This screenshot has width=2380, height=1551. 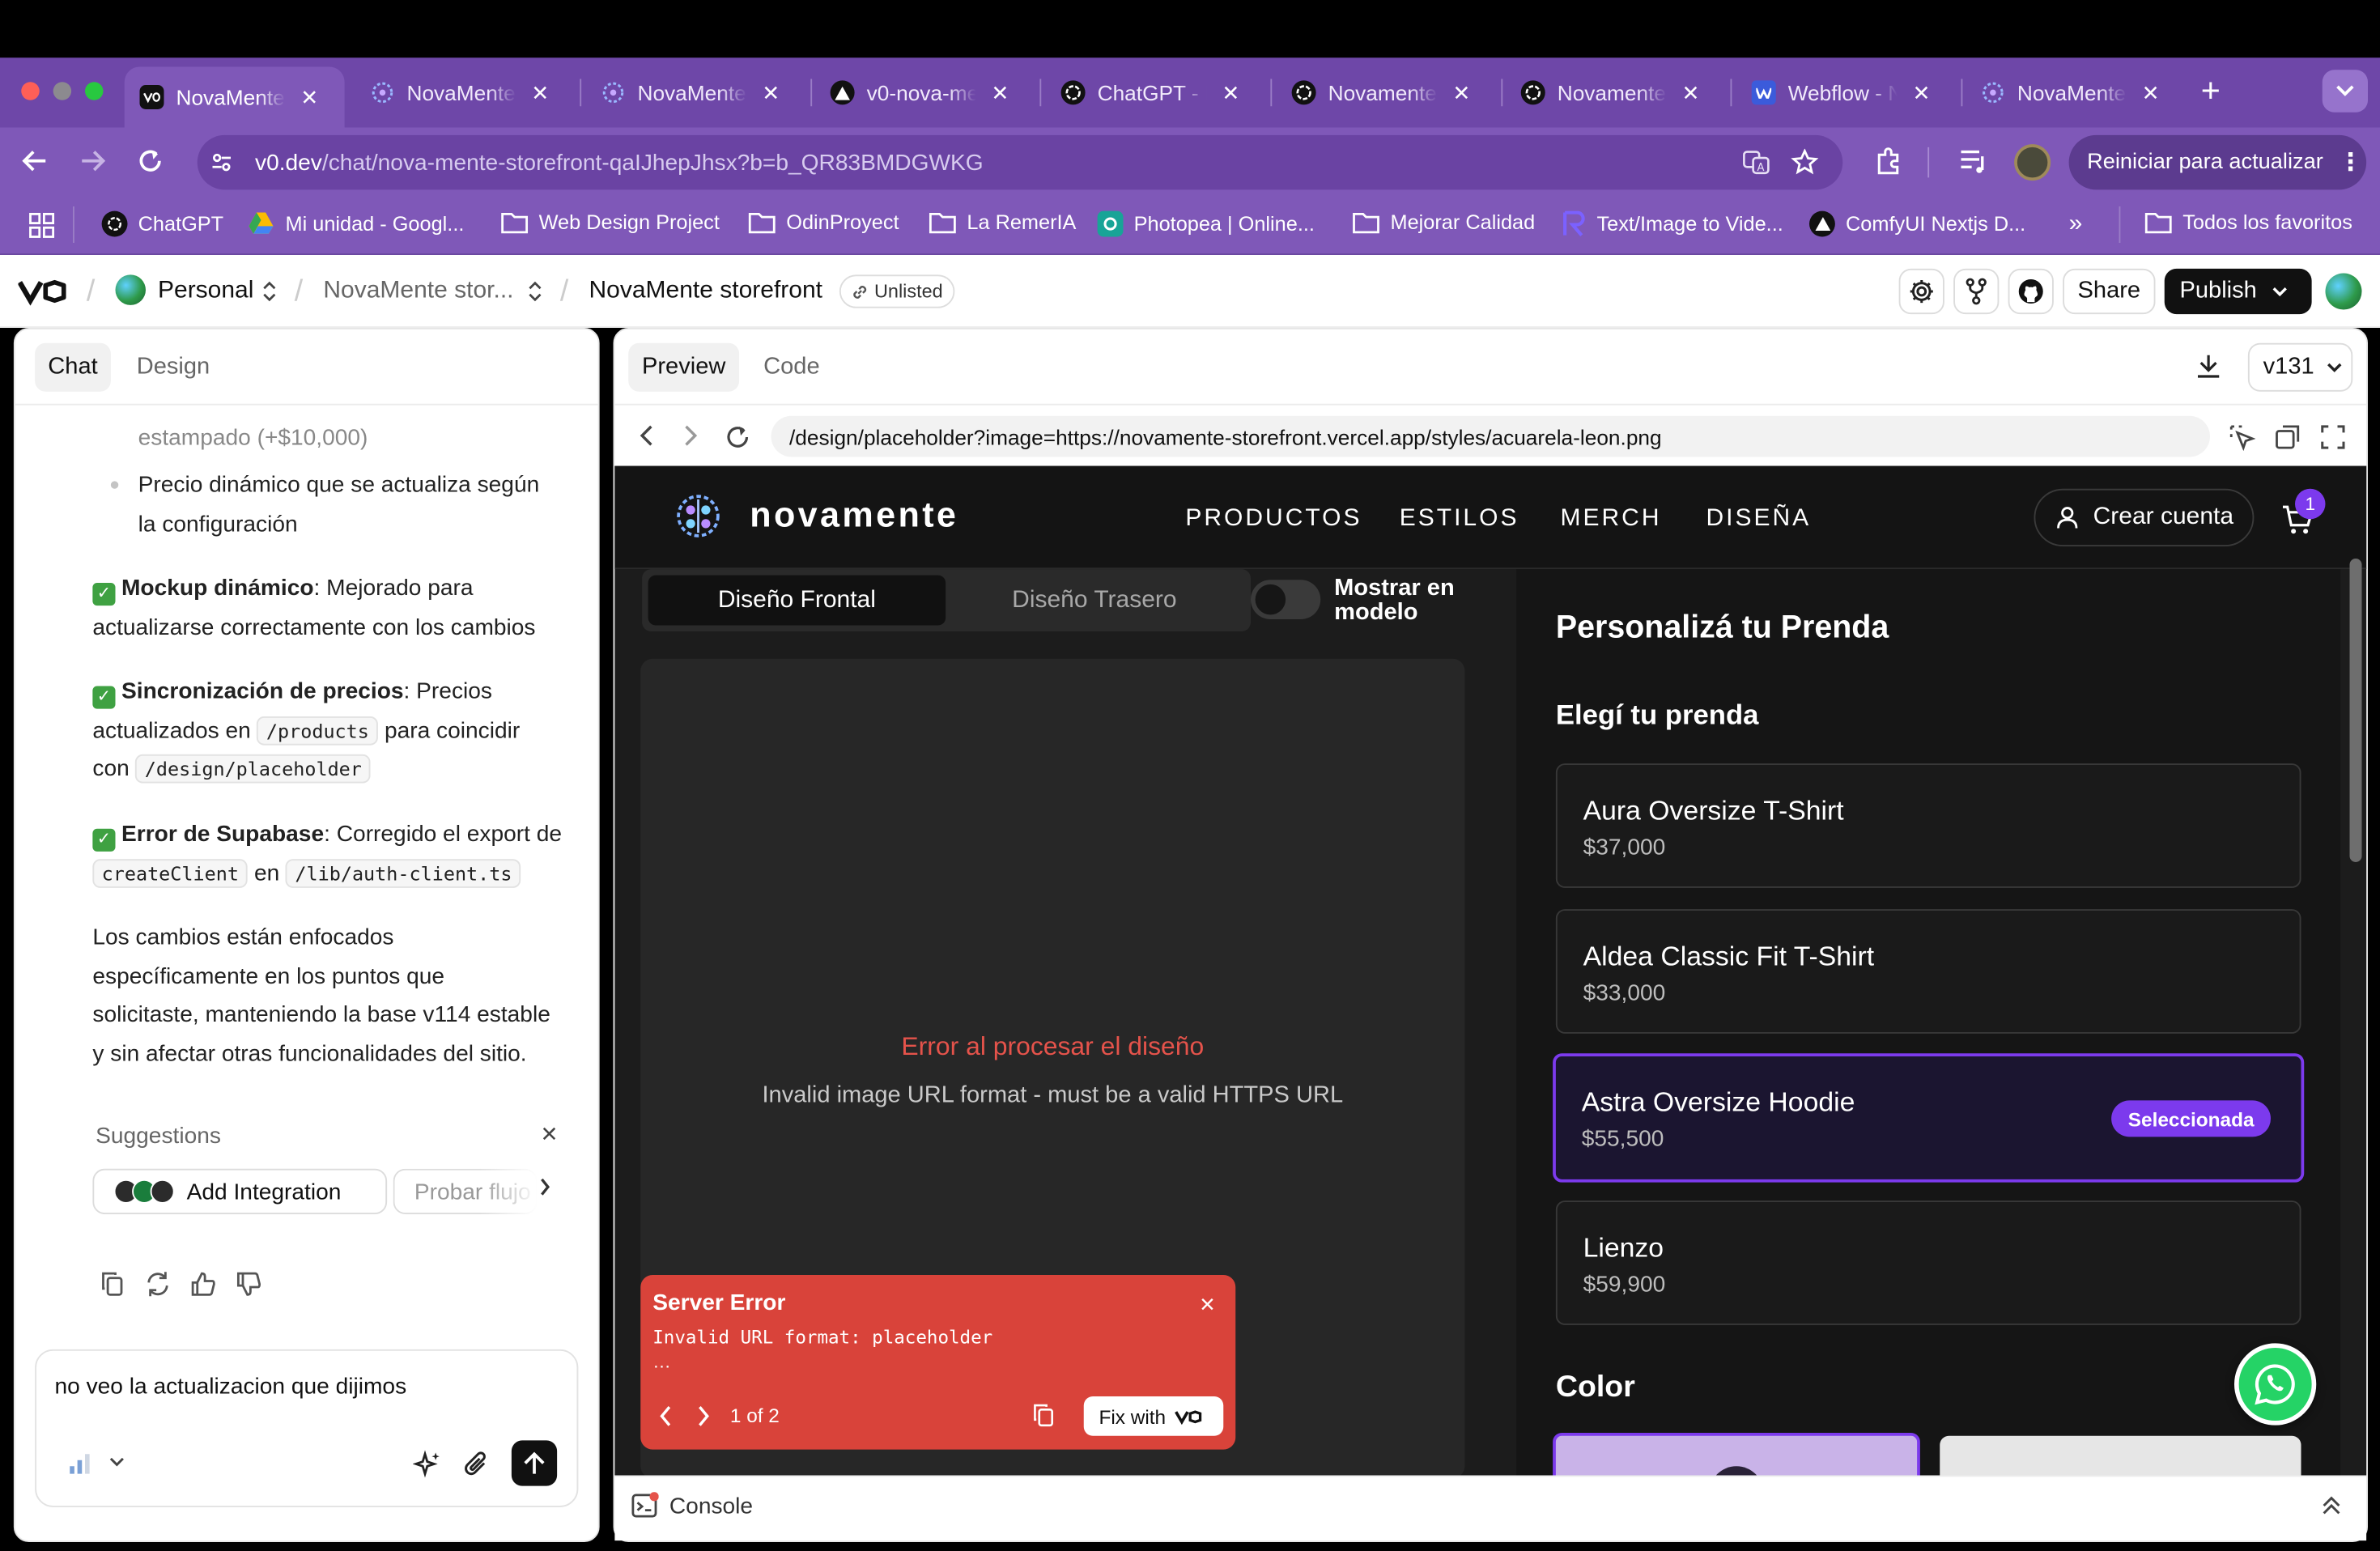 What do you see at coordinates (158, 1284) in the screenshot?
I see `retry-icon` at bounding box center [158, 1284].